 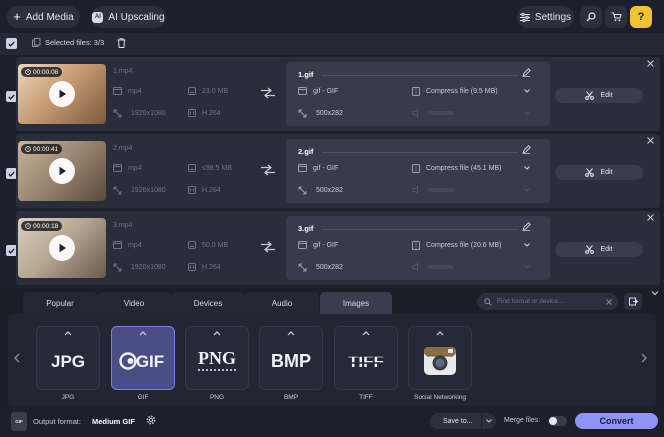 I want to click on compress-icon, so click(x=416, y=91).